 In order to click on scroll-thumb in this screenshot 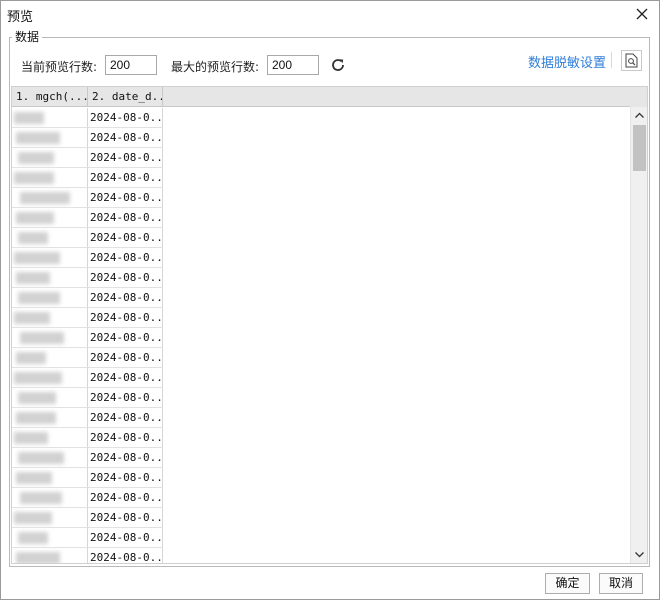, I will do `click(639, 148)`.